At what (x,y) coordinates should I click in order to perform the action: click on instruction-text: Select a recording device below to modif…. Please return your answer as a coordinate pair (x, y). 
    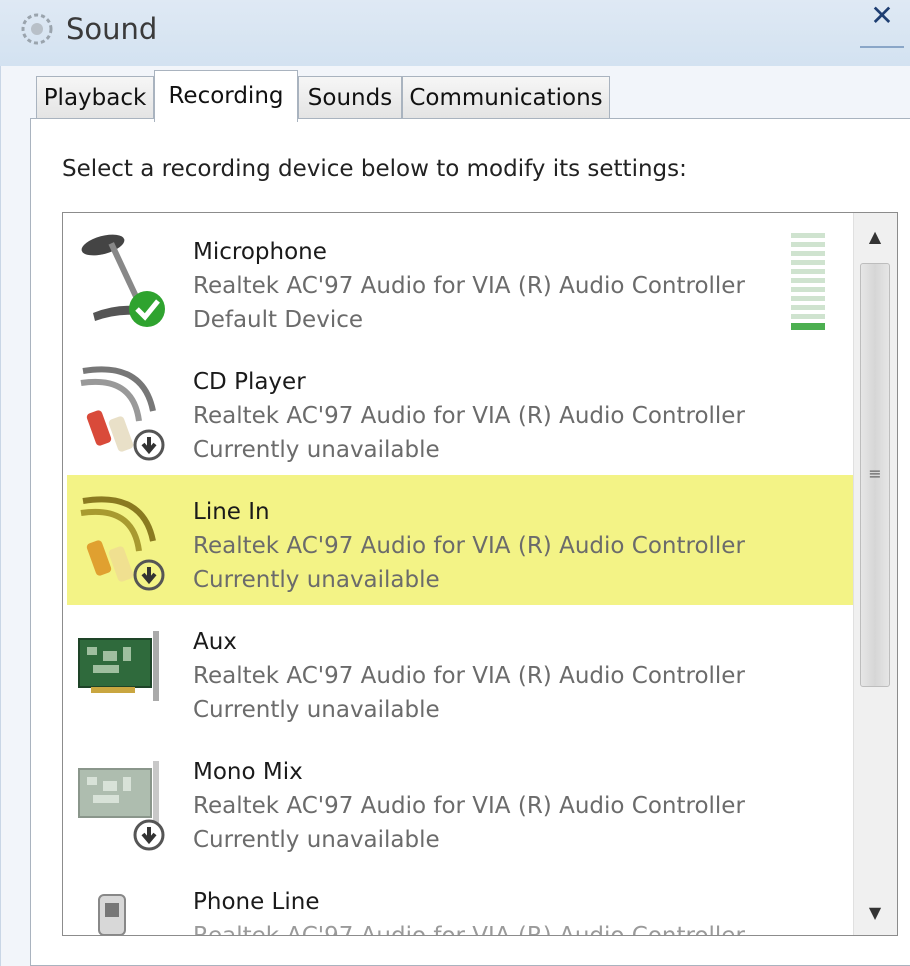
    Looking at the image, I should click on (374, 169).